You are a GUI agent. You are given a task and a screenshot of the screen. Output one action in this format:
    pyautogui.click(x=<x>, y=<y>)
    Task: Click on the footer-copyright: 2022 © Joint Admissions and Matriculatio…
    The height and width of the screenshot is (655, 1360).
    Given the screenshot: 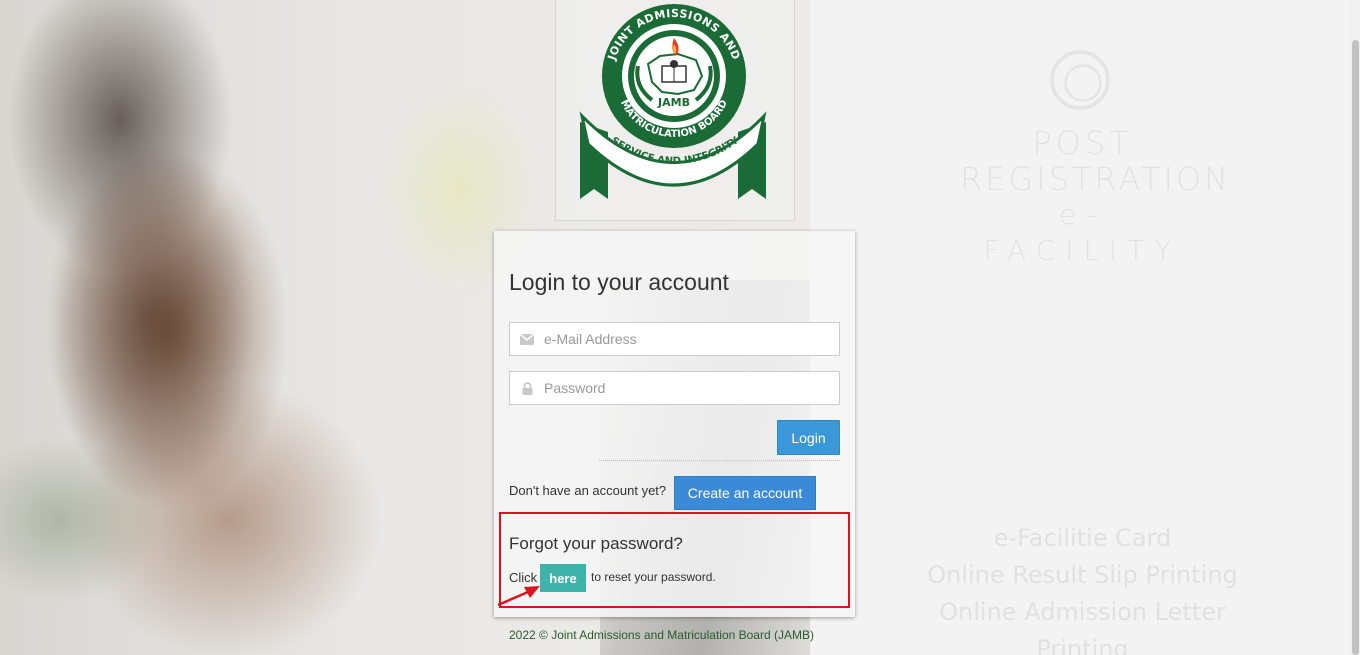 What is the action you would take?
    pyautogui.click(x=661, y=635)
    